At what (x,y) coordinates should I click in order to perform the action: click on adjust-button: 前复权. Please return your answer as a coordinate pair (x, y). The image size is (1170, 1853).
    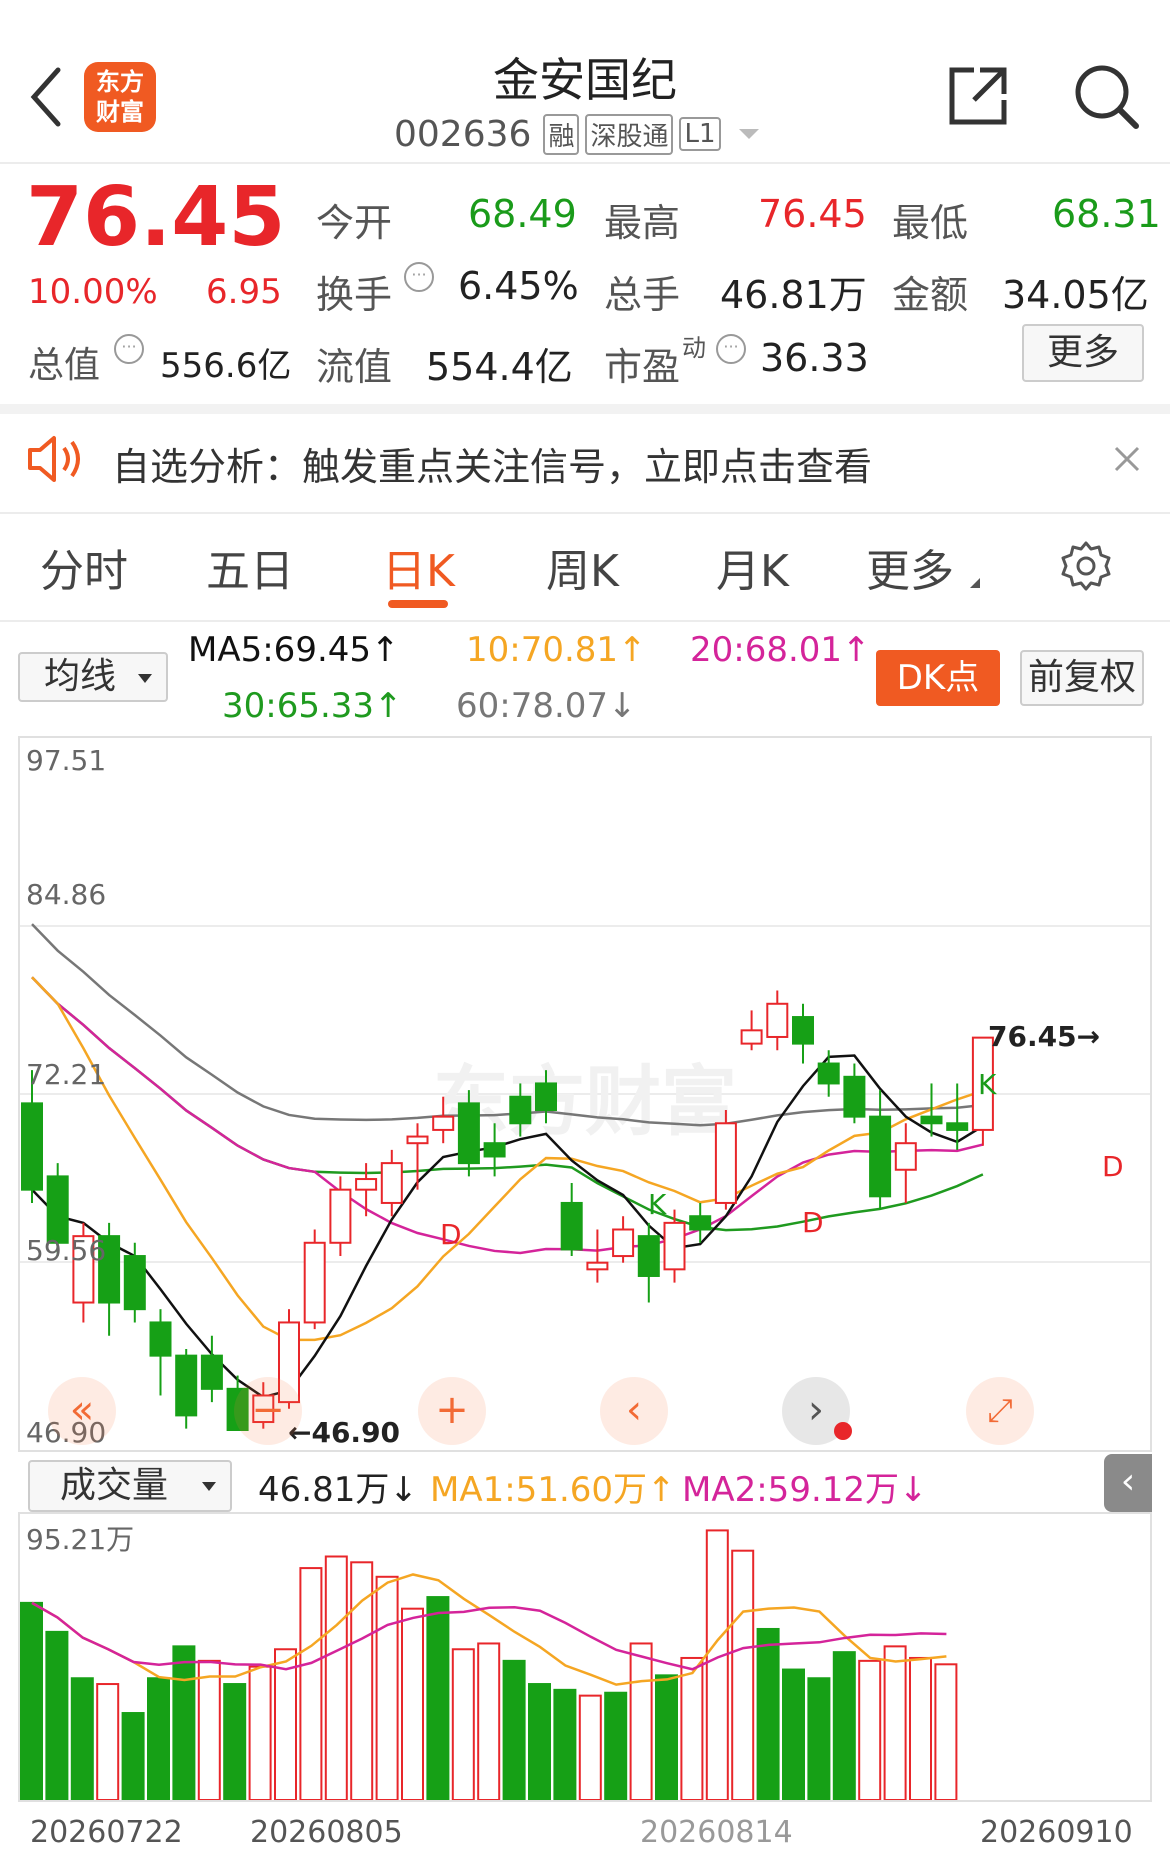
    Looking at the image, I should click on (1082, 678).